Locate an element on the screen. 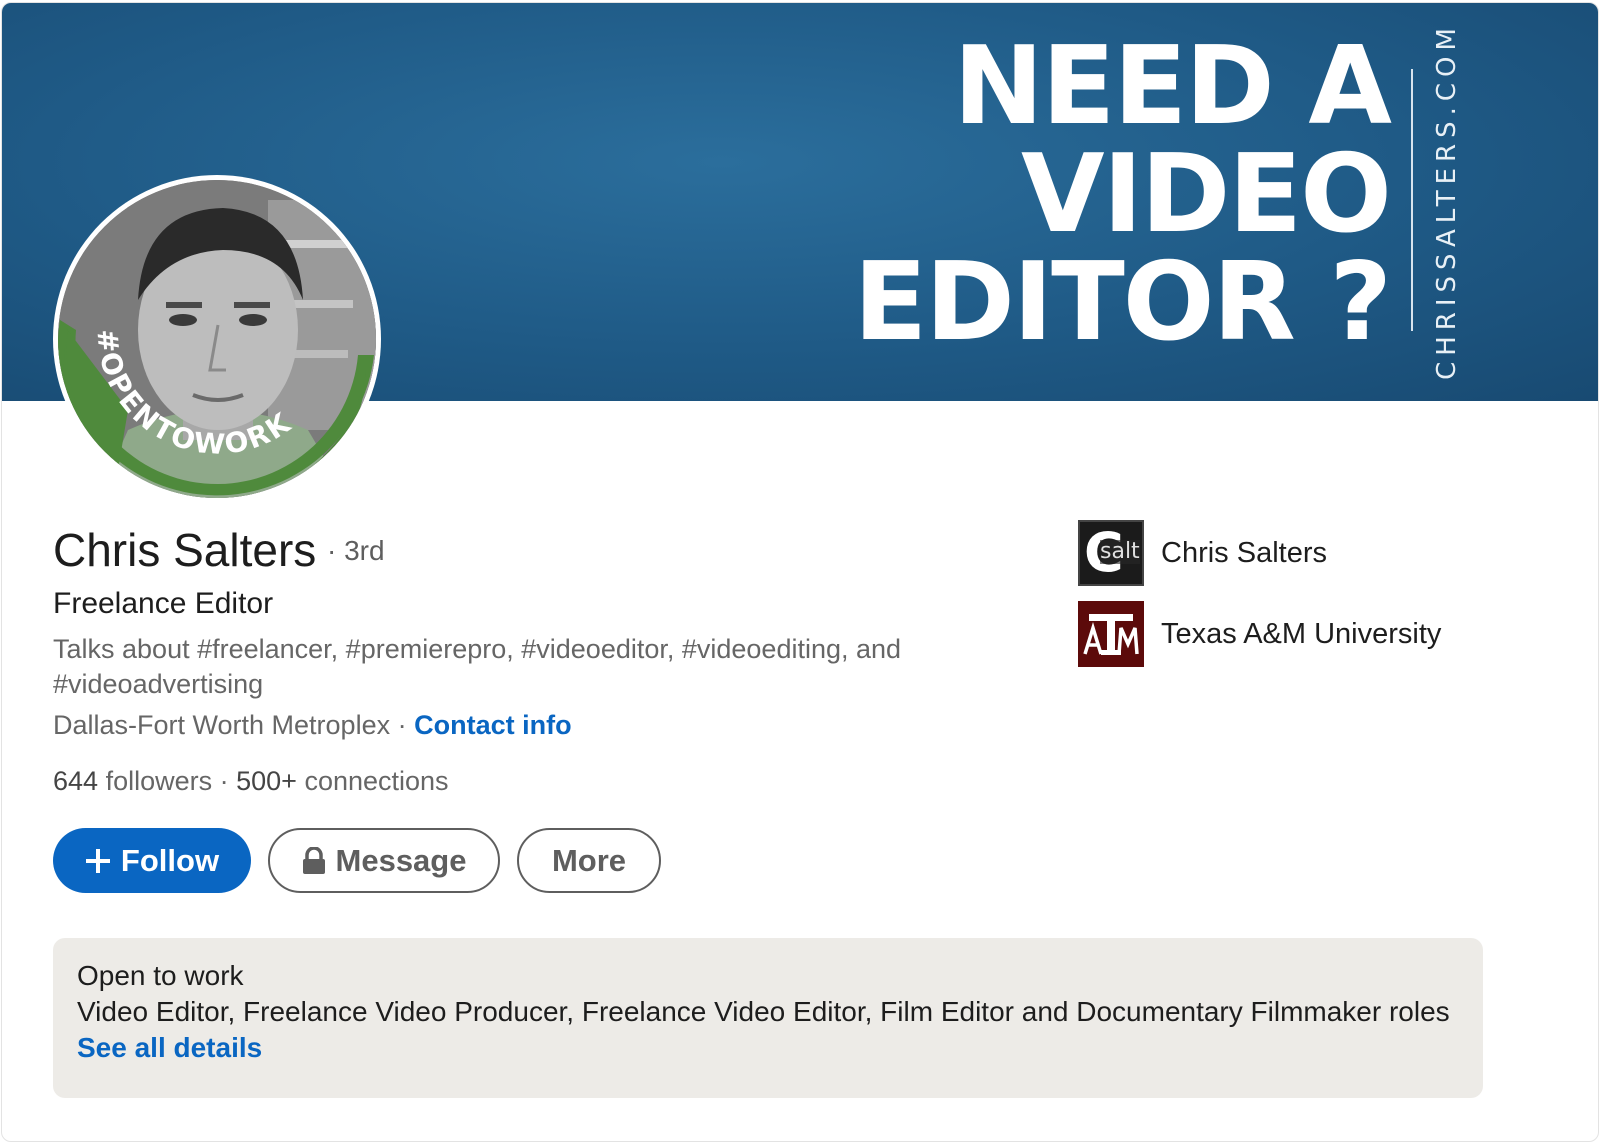 The width and height of the screenshot is (1600, 1144). follow-button: Follow is located at coordinates (152, 860).